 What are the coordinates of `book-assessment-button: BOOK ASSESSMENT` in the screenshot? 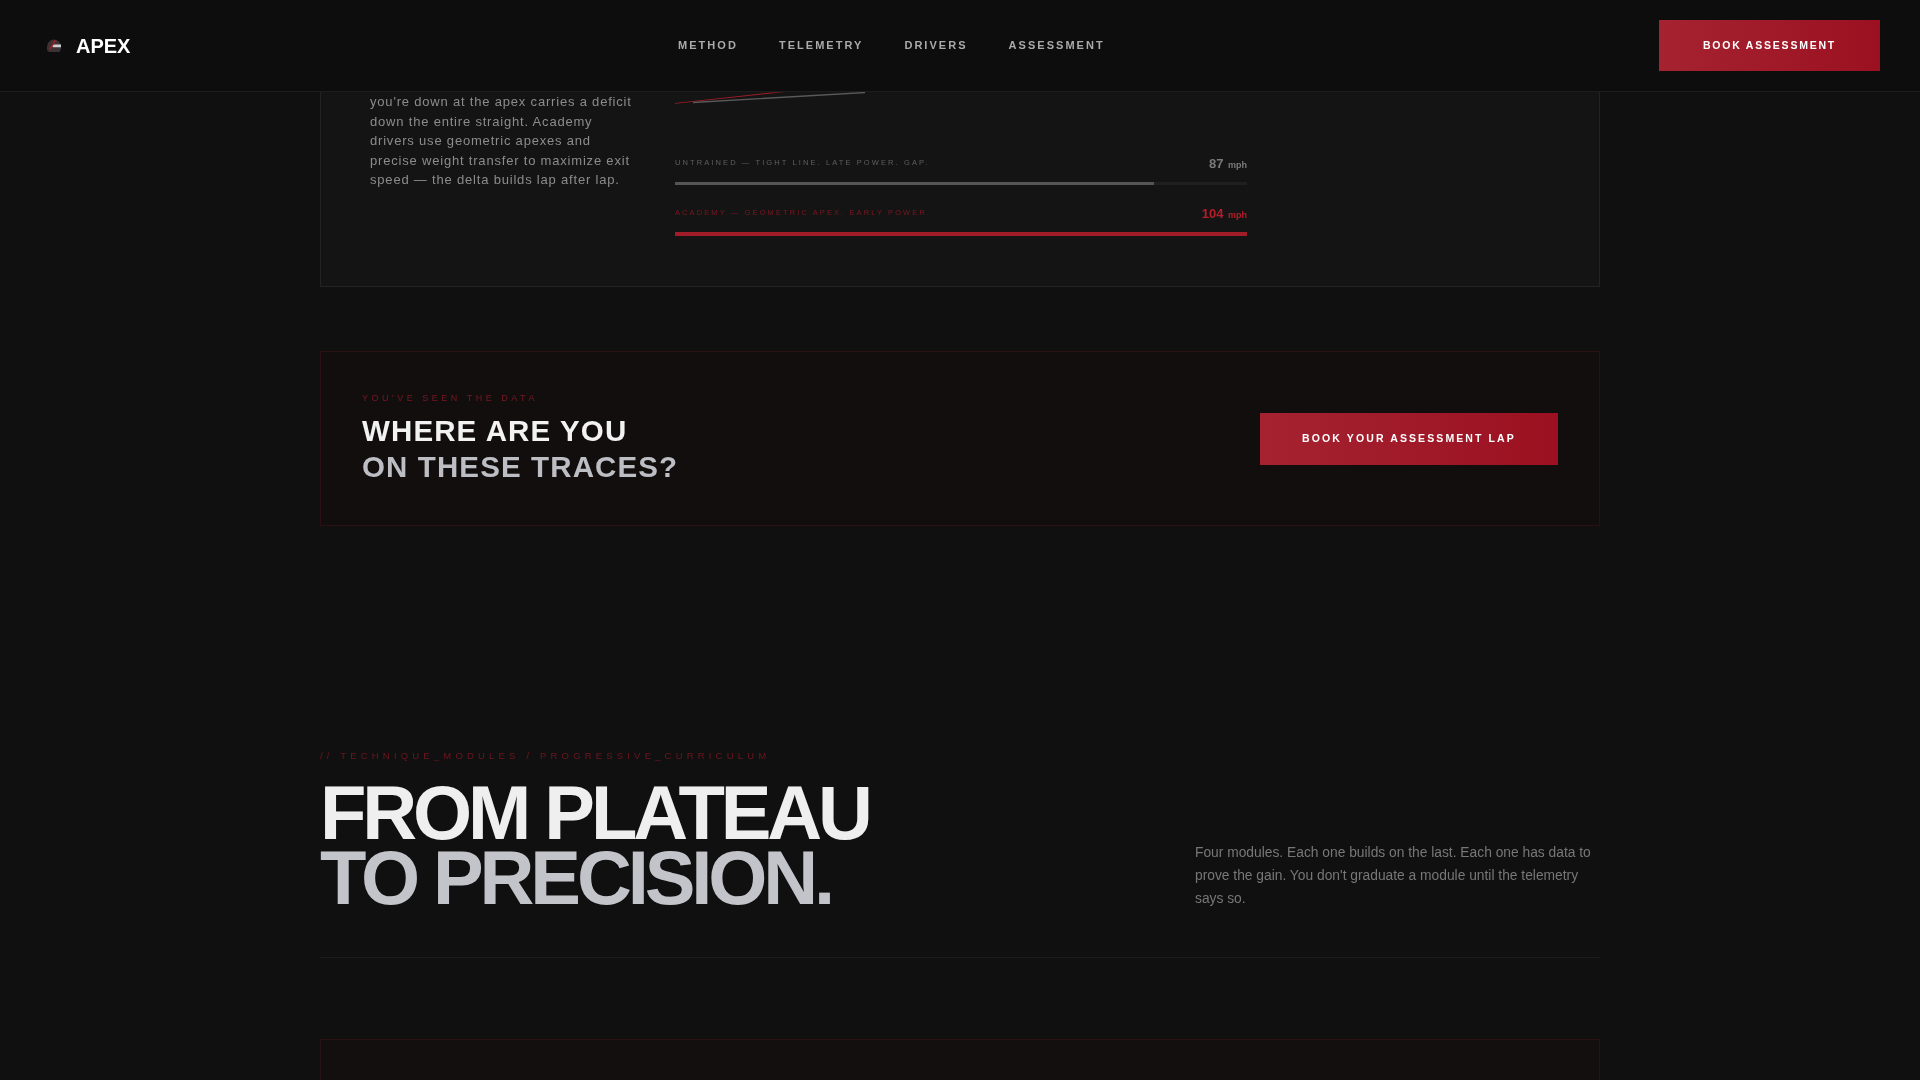 It's located at (1769, 45).